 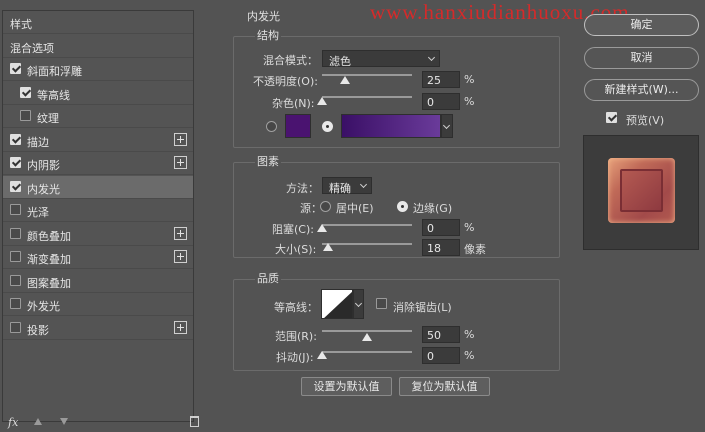 What do you see at coordinates (367, 75) in the screenshot?
I see `opacity-slider-track` at bounding box center [367, 75].